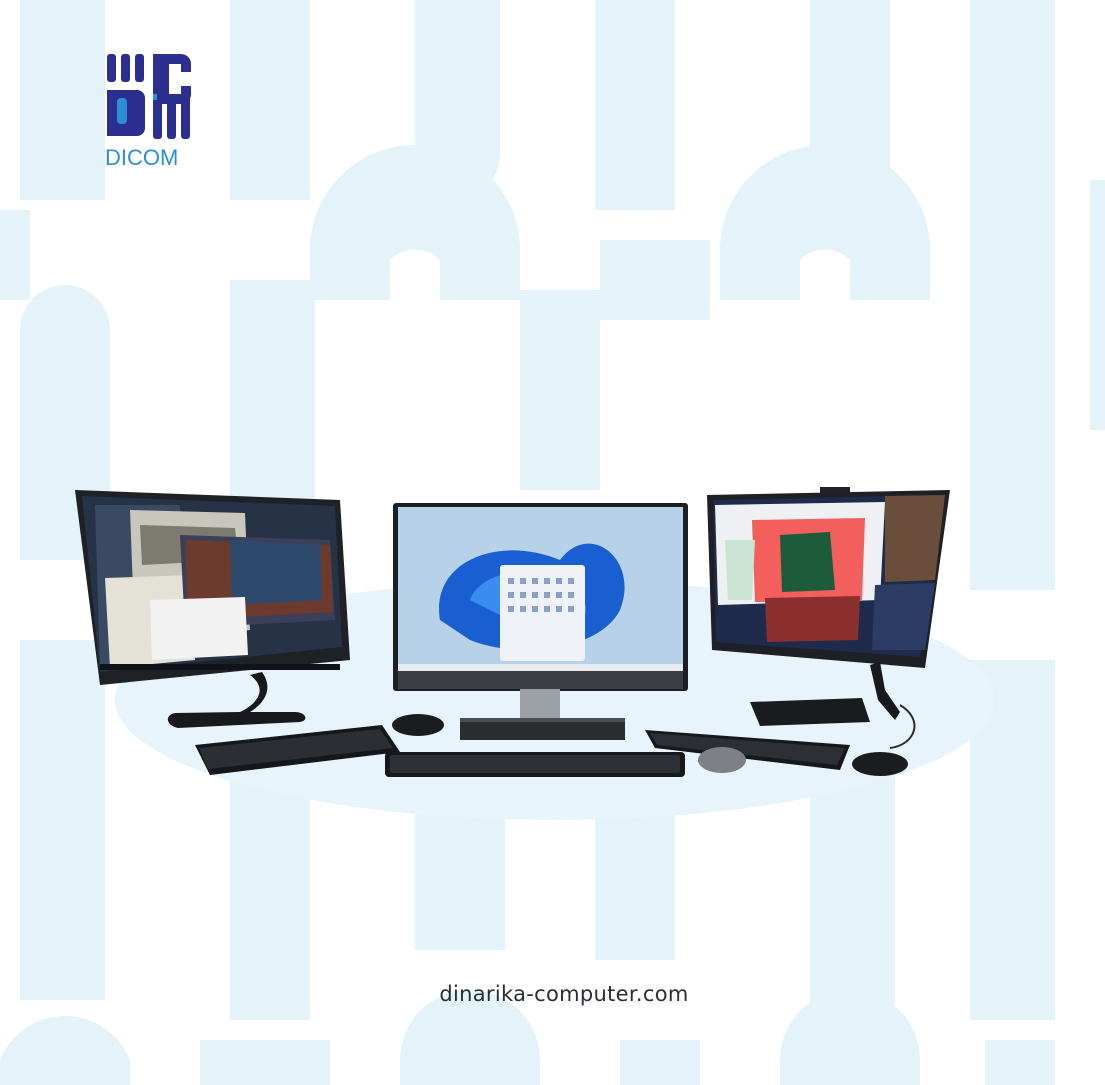 This screenshot has width=1105, height=1085. Describe the element at coordinates (564, 994) in the screenshot. I see `website-url: dinarika-computer.com` at that location.